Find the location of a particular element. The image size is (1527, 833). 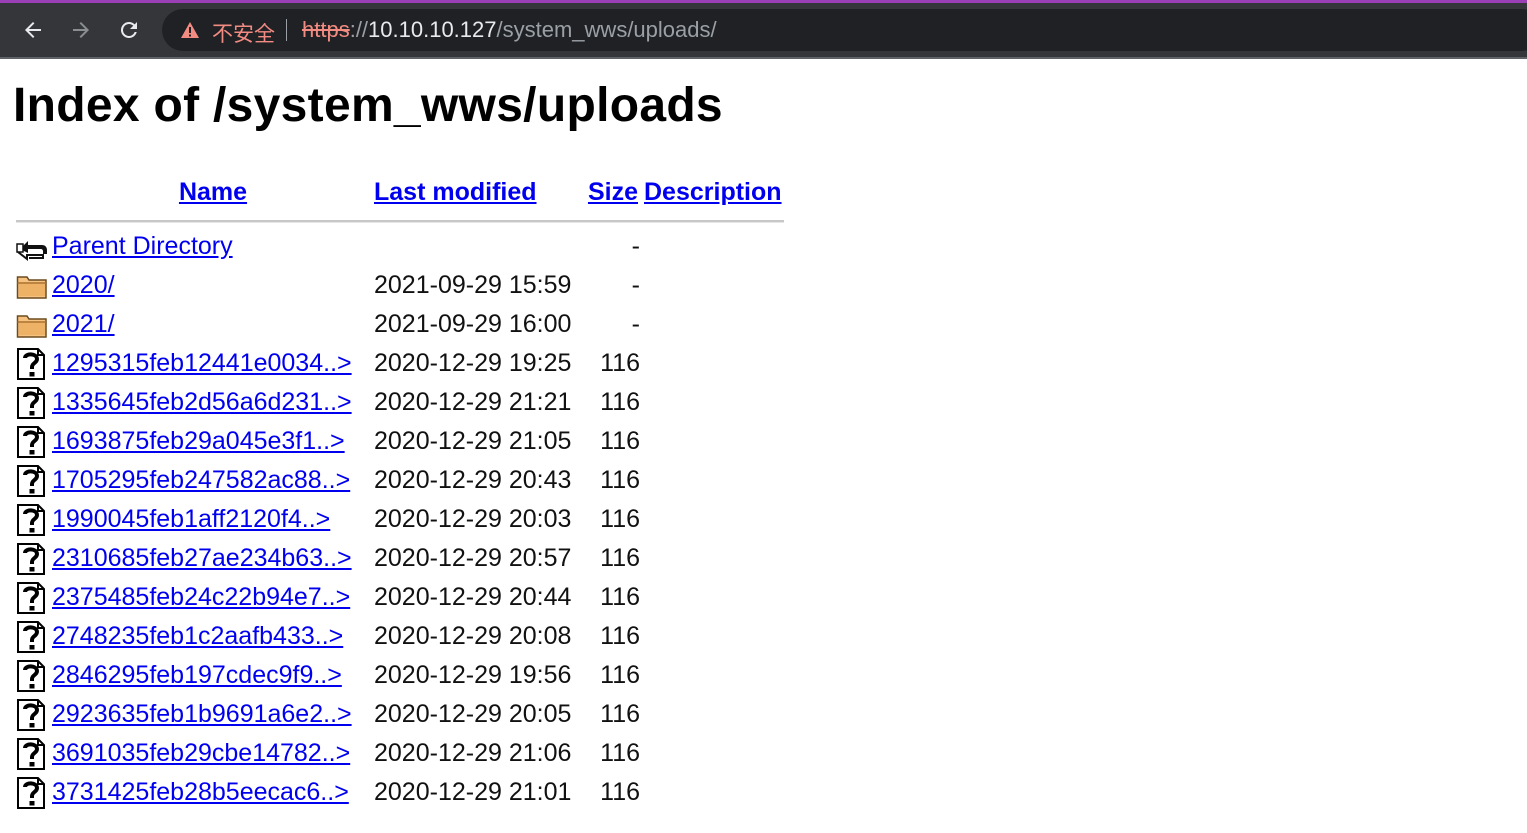

entry-link: 2923635feb1b9691a6e2..> is located at coordinates (202, 714).